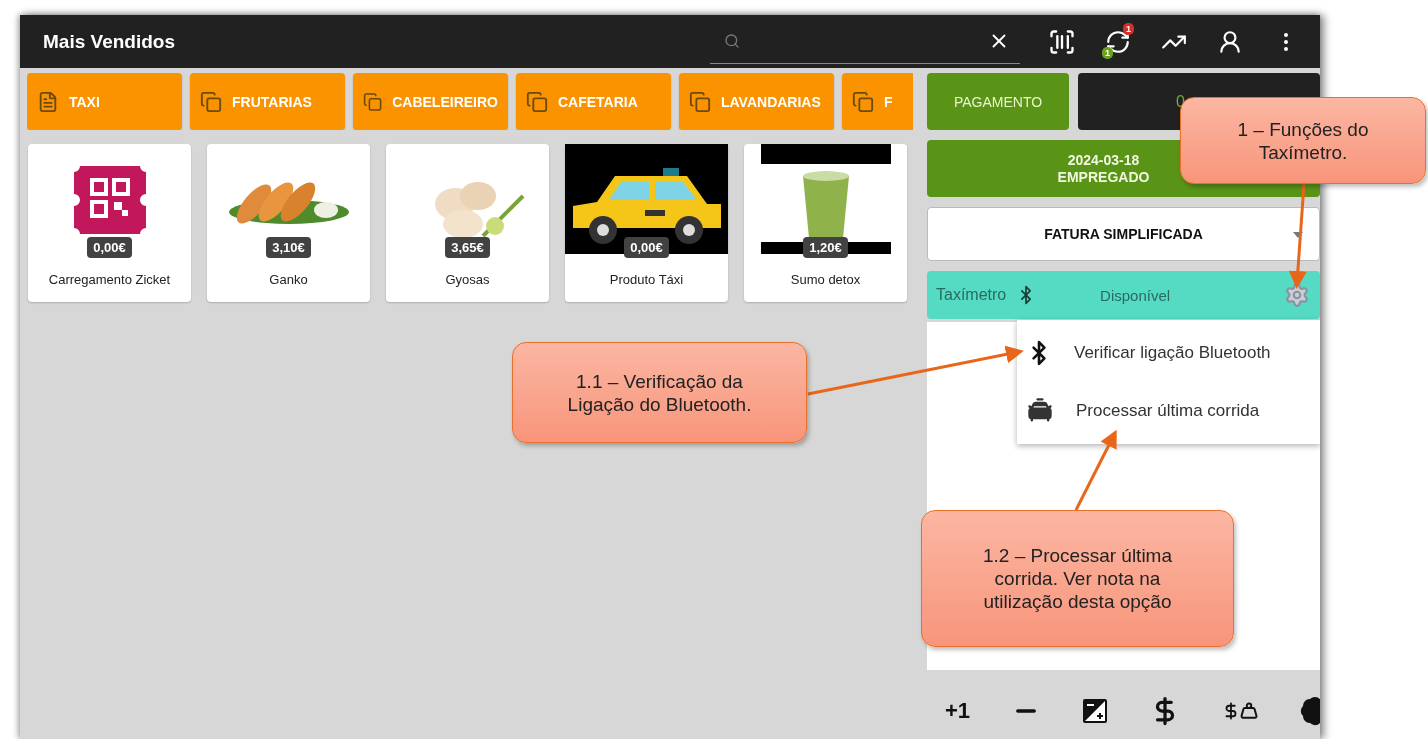  Describe the element at coordinates (288, 223) in the screenshot. I see `product-card: 3,10€ Ganko` at that location.